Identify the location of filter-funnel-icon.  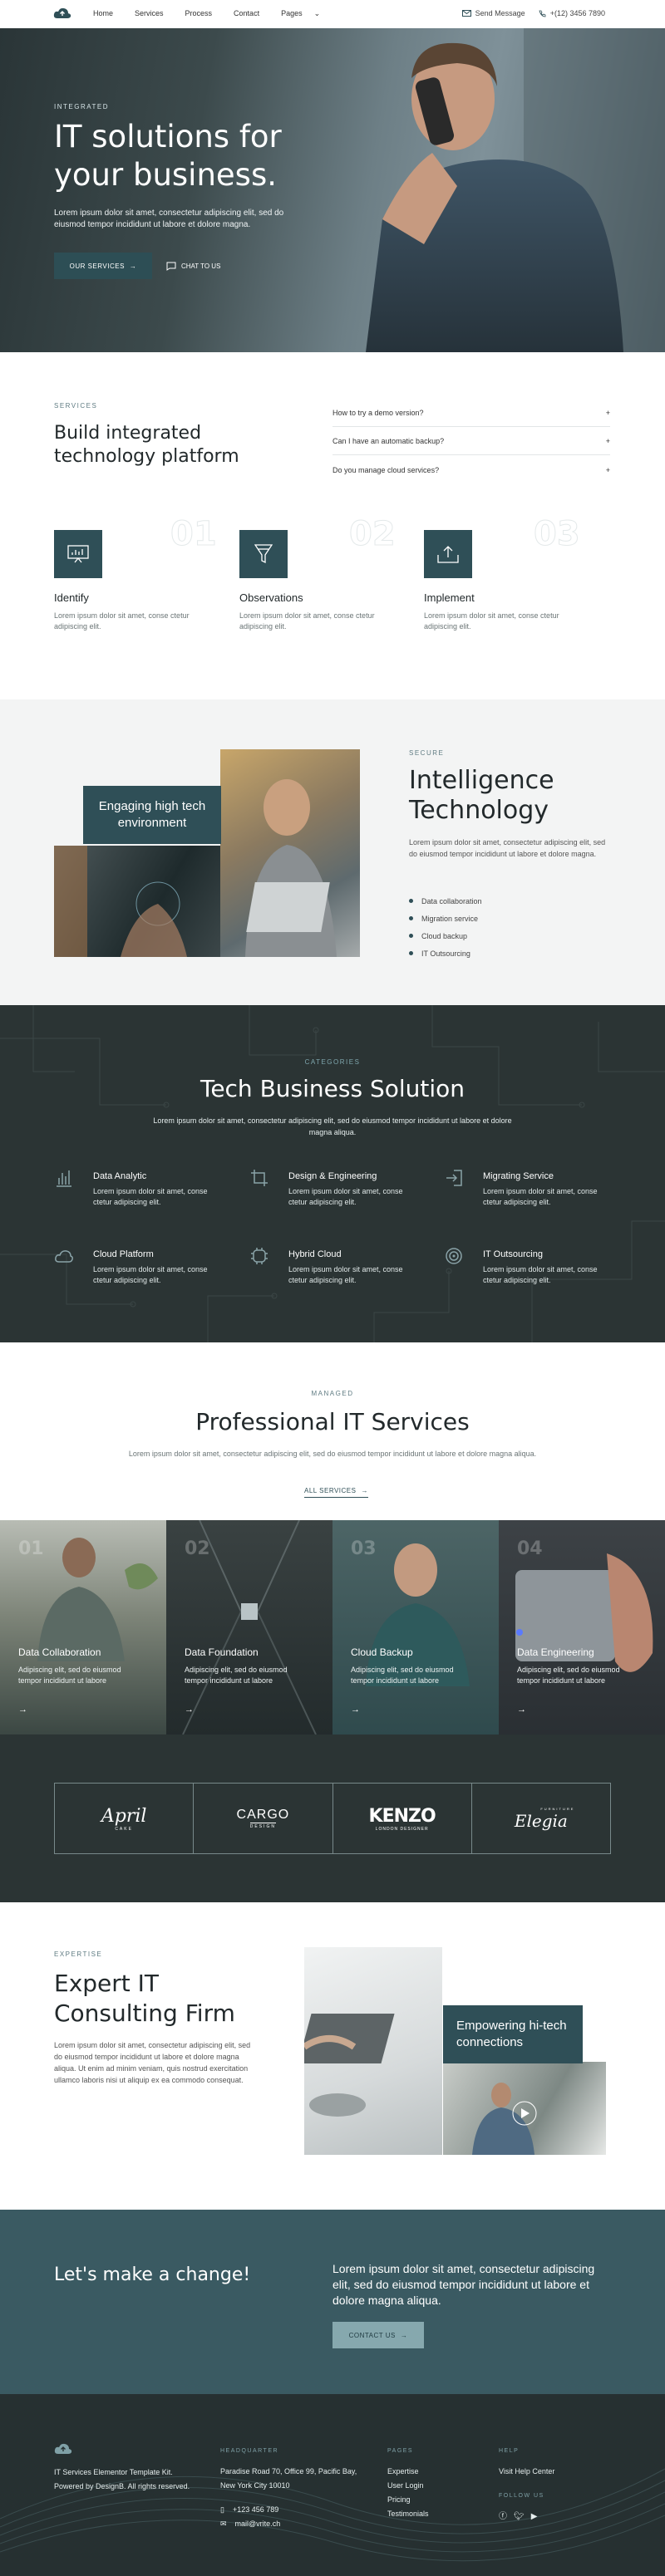
(263, 554).